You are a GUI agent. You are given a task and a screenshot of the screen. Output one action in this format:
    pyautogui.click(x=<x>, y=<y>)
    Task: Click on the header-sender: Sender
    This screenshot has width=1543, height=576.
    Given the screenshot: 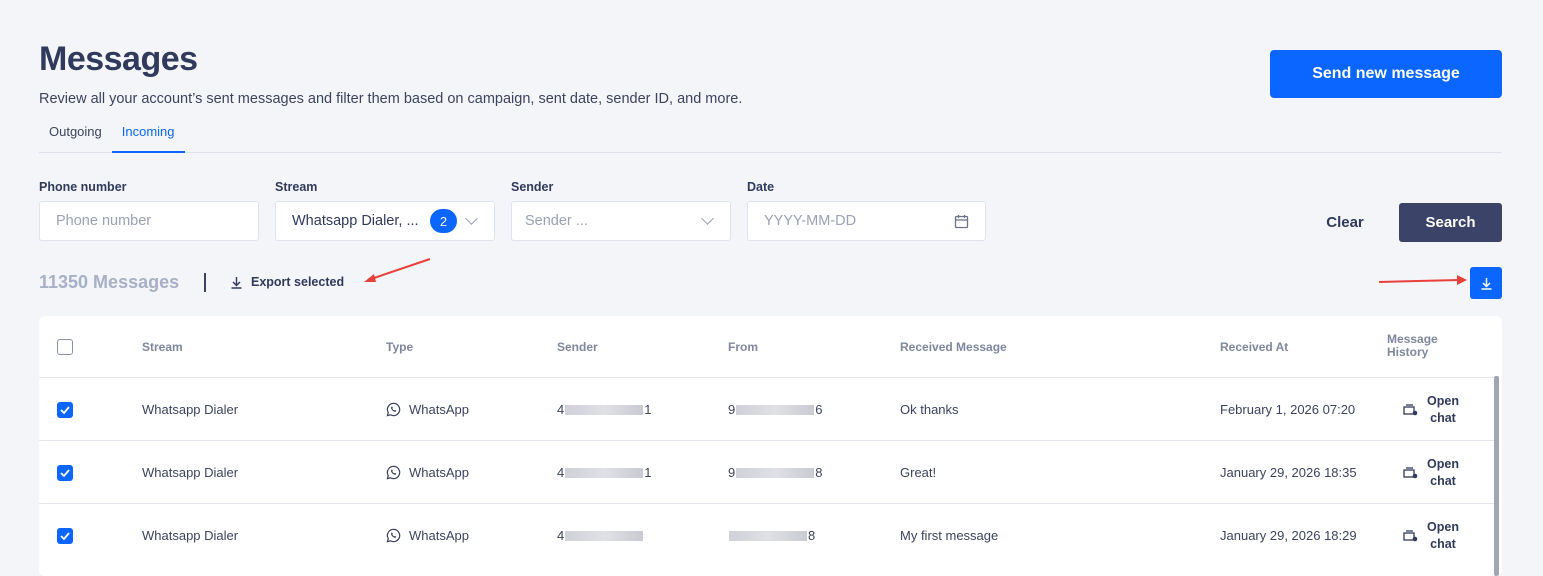 What is the action you would take?
    pyautogui.click(x=577, y=347)
    